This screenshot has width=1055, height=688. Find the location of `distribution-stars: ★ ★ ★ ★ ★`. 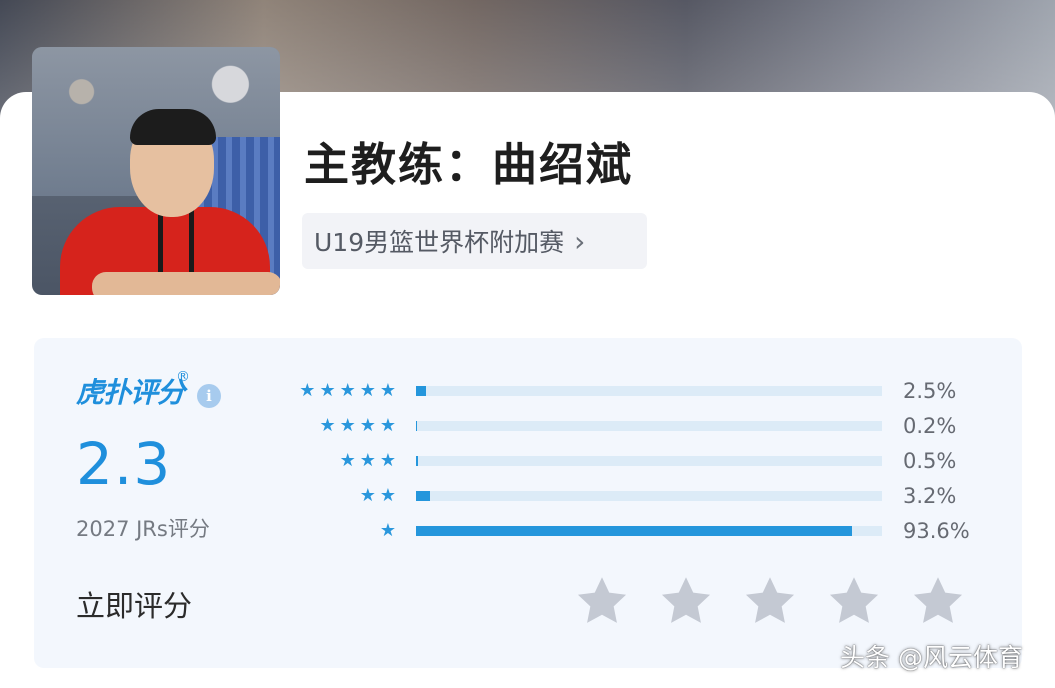

distribution-stars: ★ ★ ★ ★ ★ is located at coordinates (347, 391).